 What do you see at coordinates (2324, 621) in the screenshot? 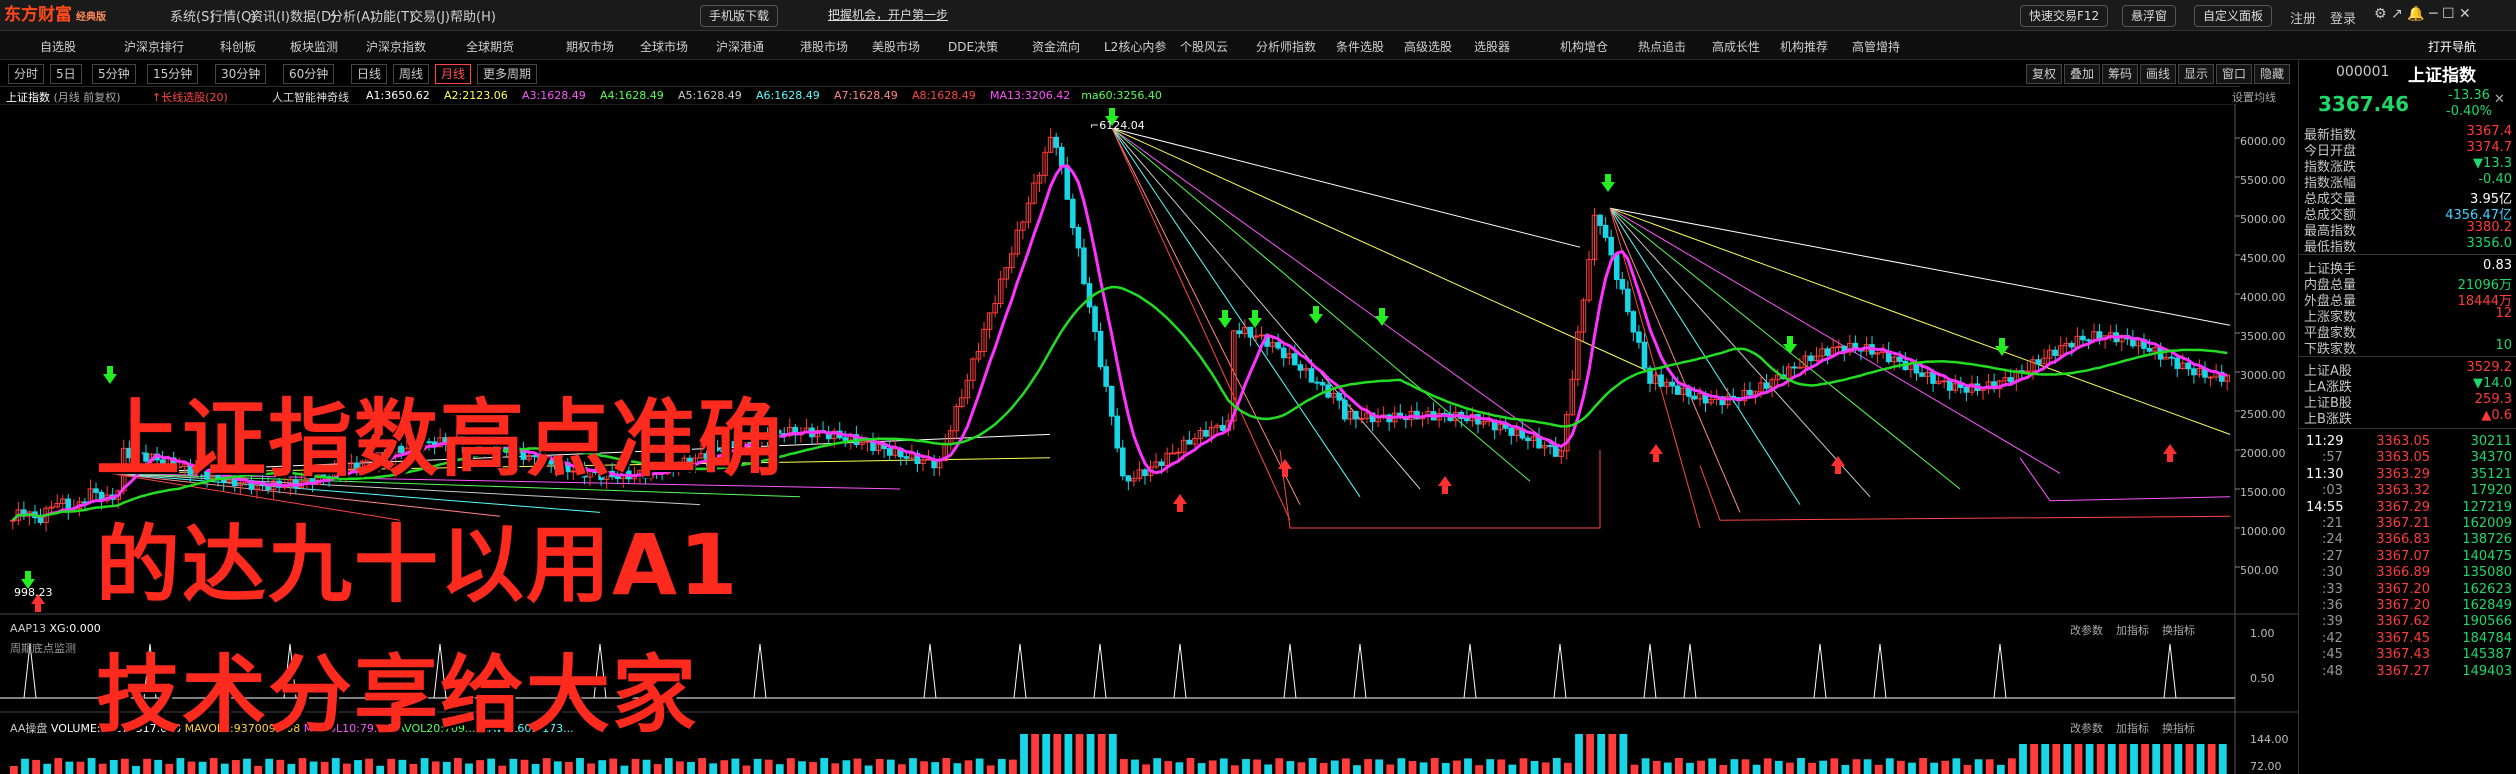
I see `tick-time: :39` at bounding box center [2324, 621].